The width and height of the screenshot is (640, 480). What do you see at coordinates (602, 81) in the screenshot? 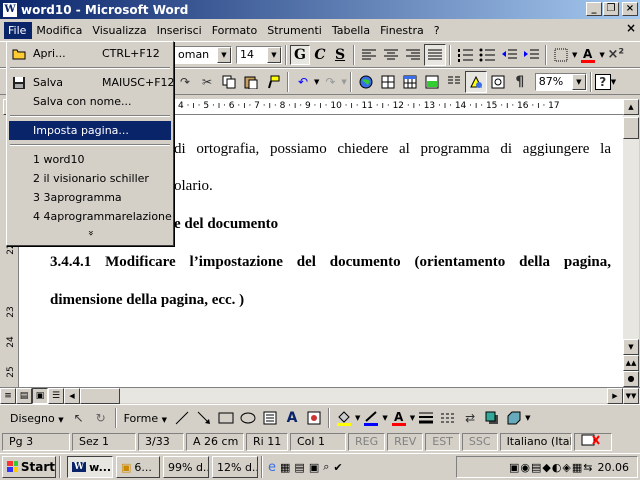
I see `help-icon: ?` at bounding box center [602, 81].